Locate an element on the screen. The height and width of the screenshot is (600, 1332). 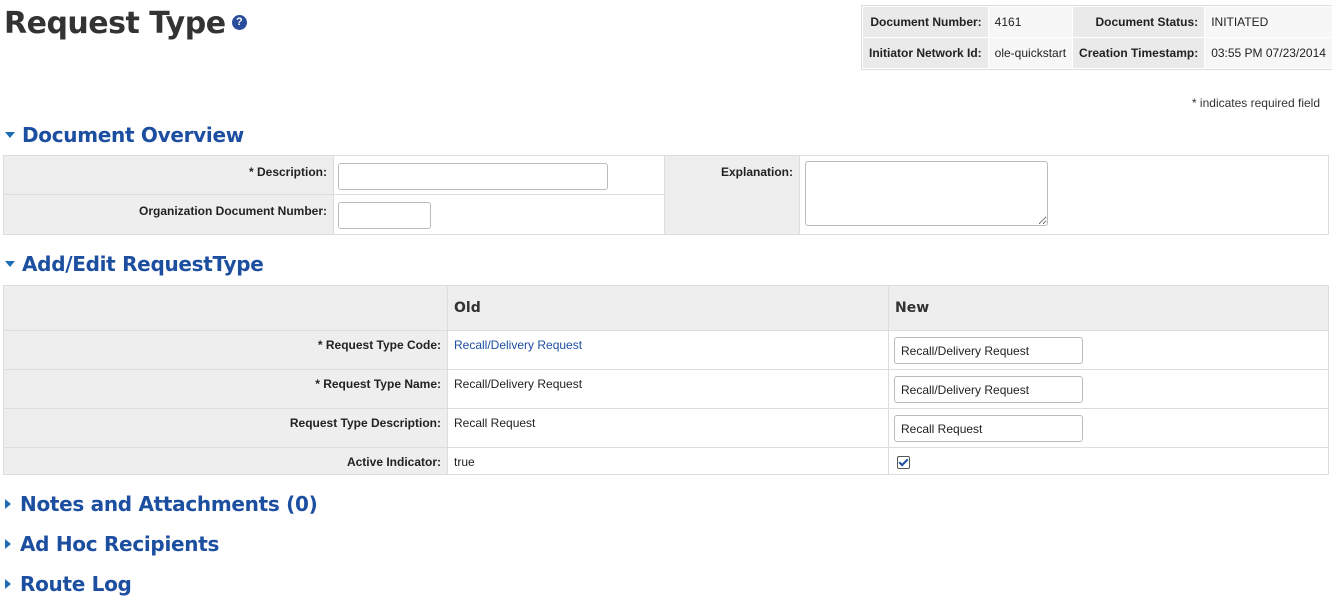
document-overview-header: Document Overview is located at coordinates (124, 135).